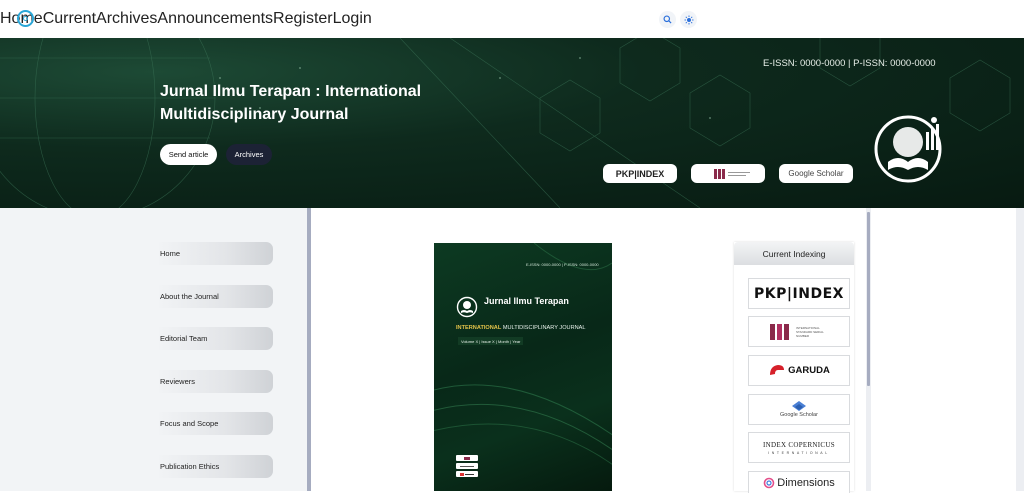 This screenshot has height=493, width=1024. Describe the element at coordinates (467, 474) in the screenshot. I see `cover-garuda-badge` at that location.